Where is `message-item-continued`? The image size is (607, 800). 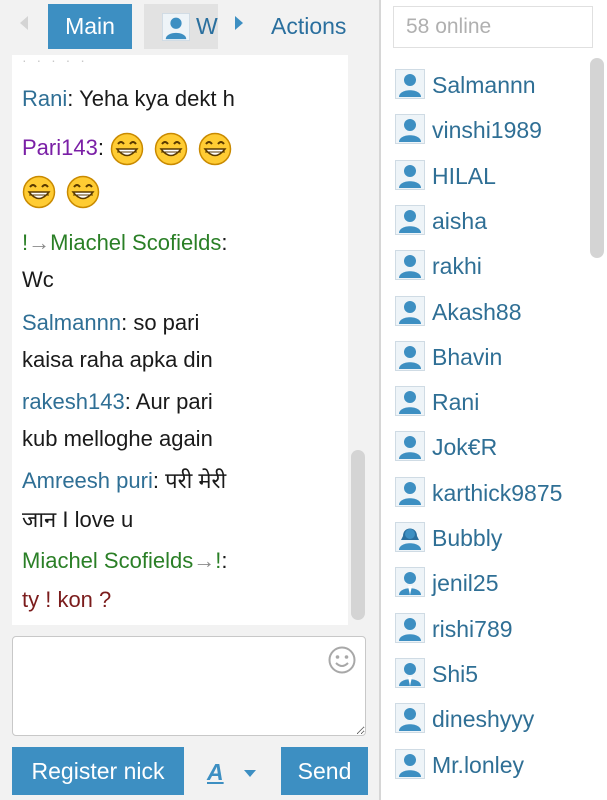 message-item-continued is located at coordinates (66, 191).